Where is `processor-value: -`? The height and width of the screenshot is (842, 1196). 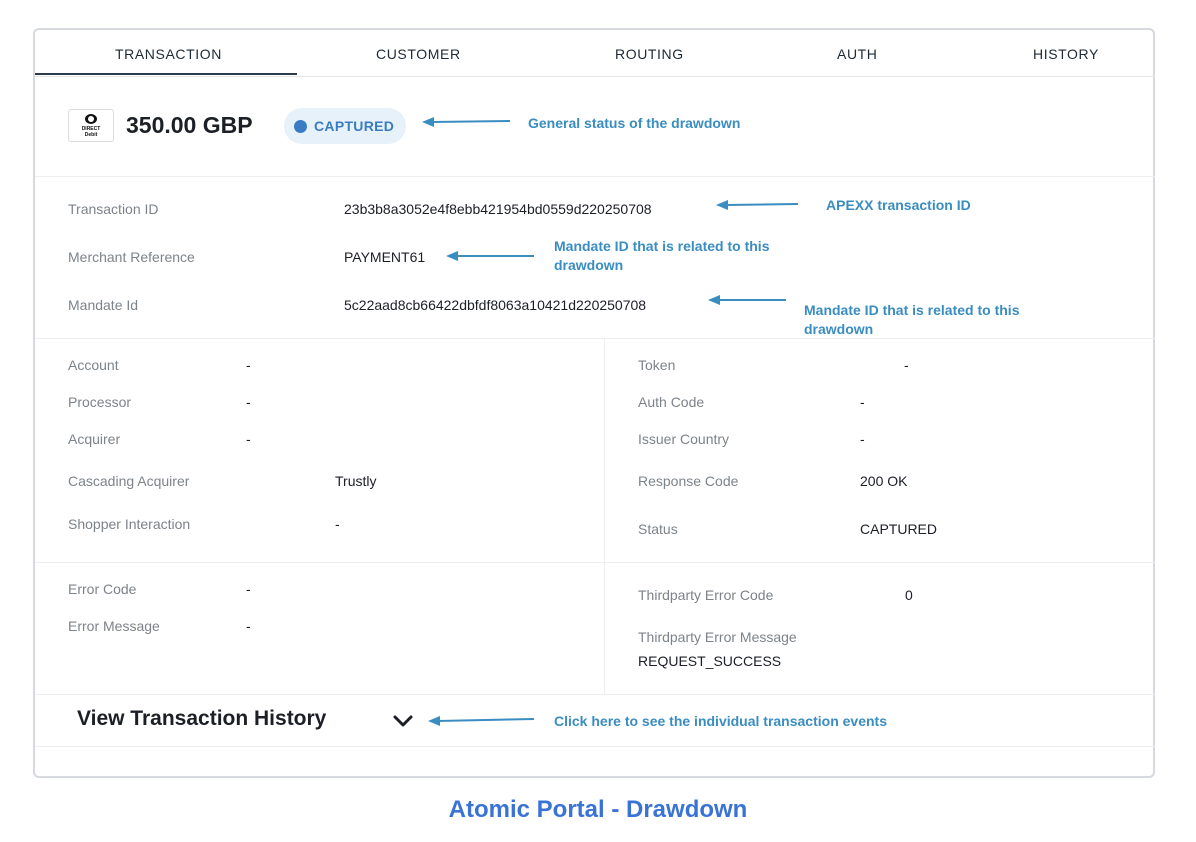 processor-value: - is located at coordinates (248, 402).